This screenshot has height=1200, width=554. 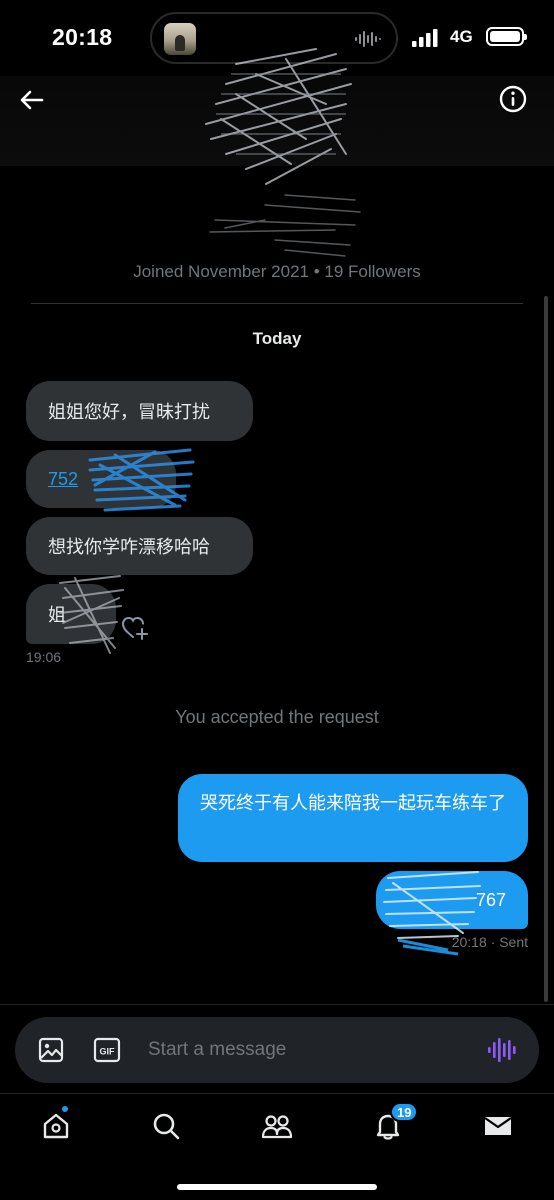 I want to click on redacted-avatar, so click(x=278, y=116).